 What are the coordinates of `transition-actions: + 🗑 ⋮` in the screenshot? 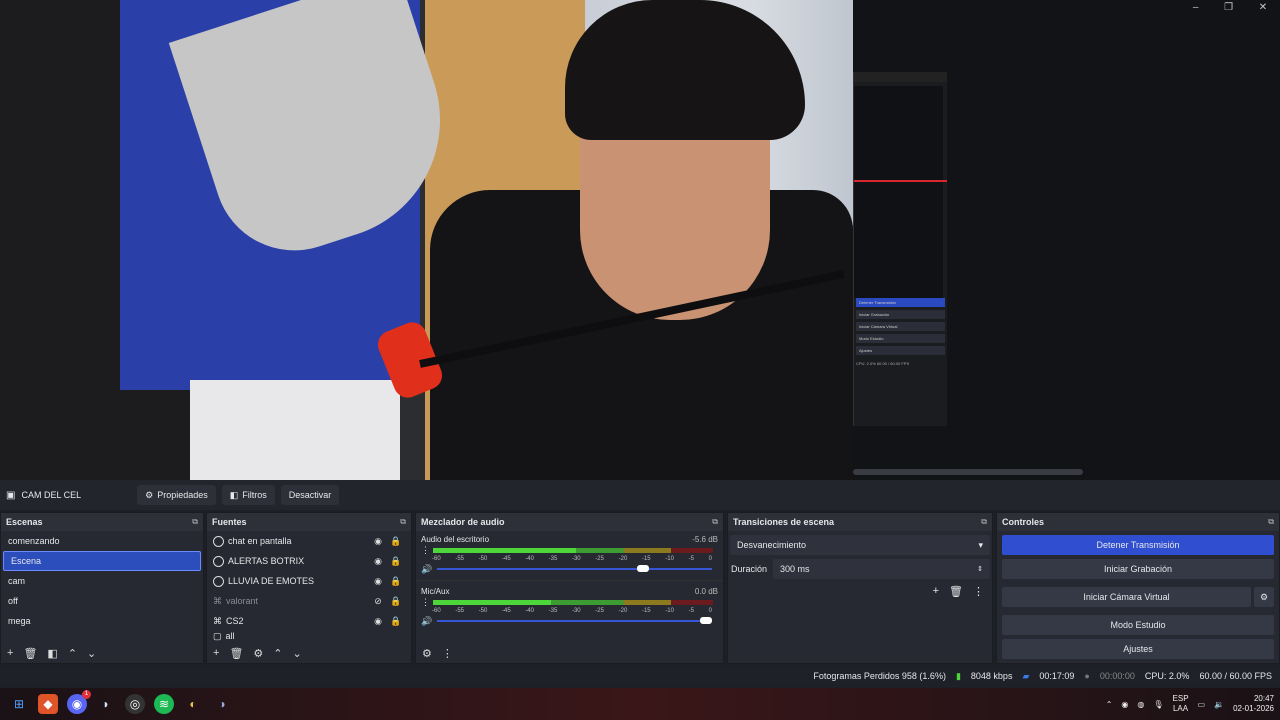 It's located at (860, 591).